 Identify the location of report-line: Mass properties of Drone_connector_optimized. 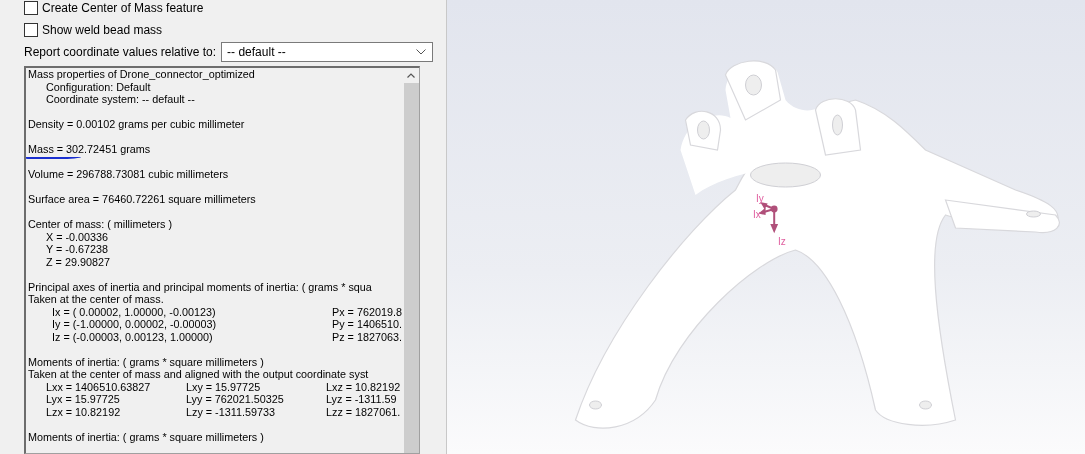
(141, 74).